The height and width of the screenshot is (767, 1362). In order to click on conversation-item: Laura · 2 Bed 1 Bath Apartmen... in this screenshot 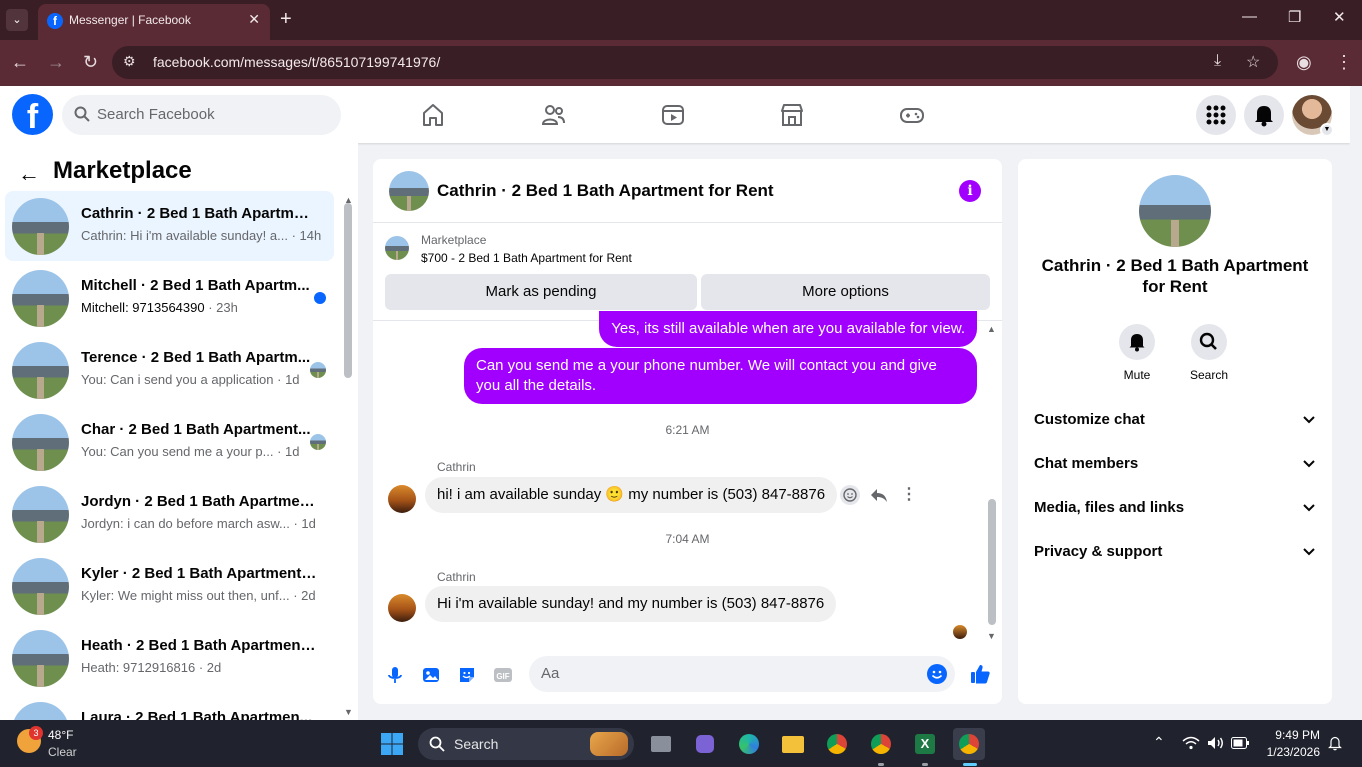, I will do `click(169, 707)`.